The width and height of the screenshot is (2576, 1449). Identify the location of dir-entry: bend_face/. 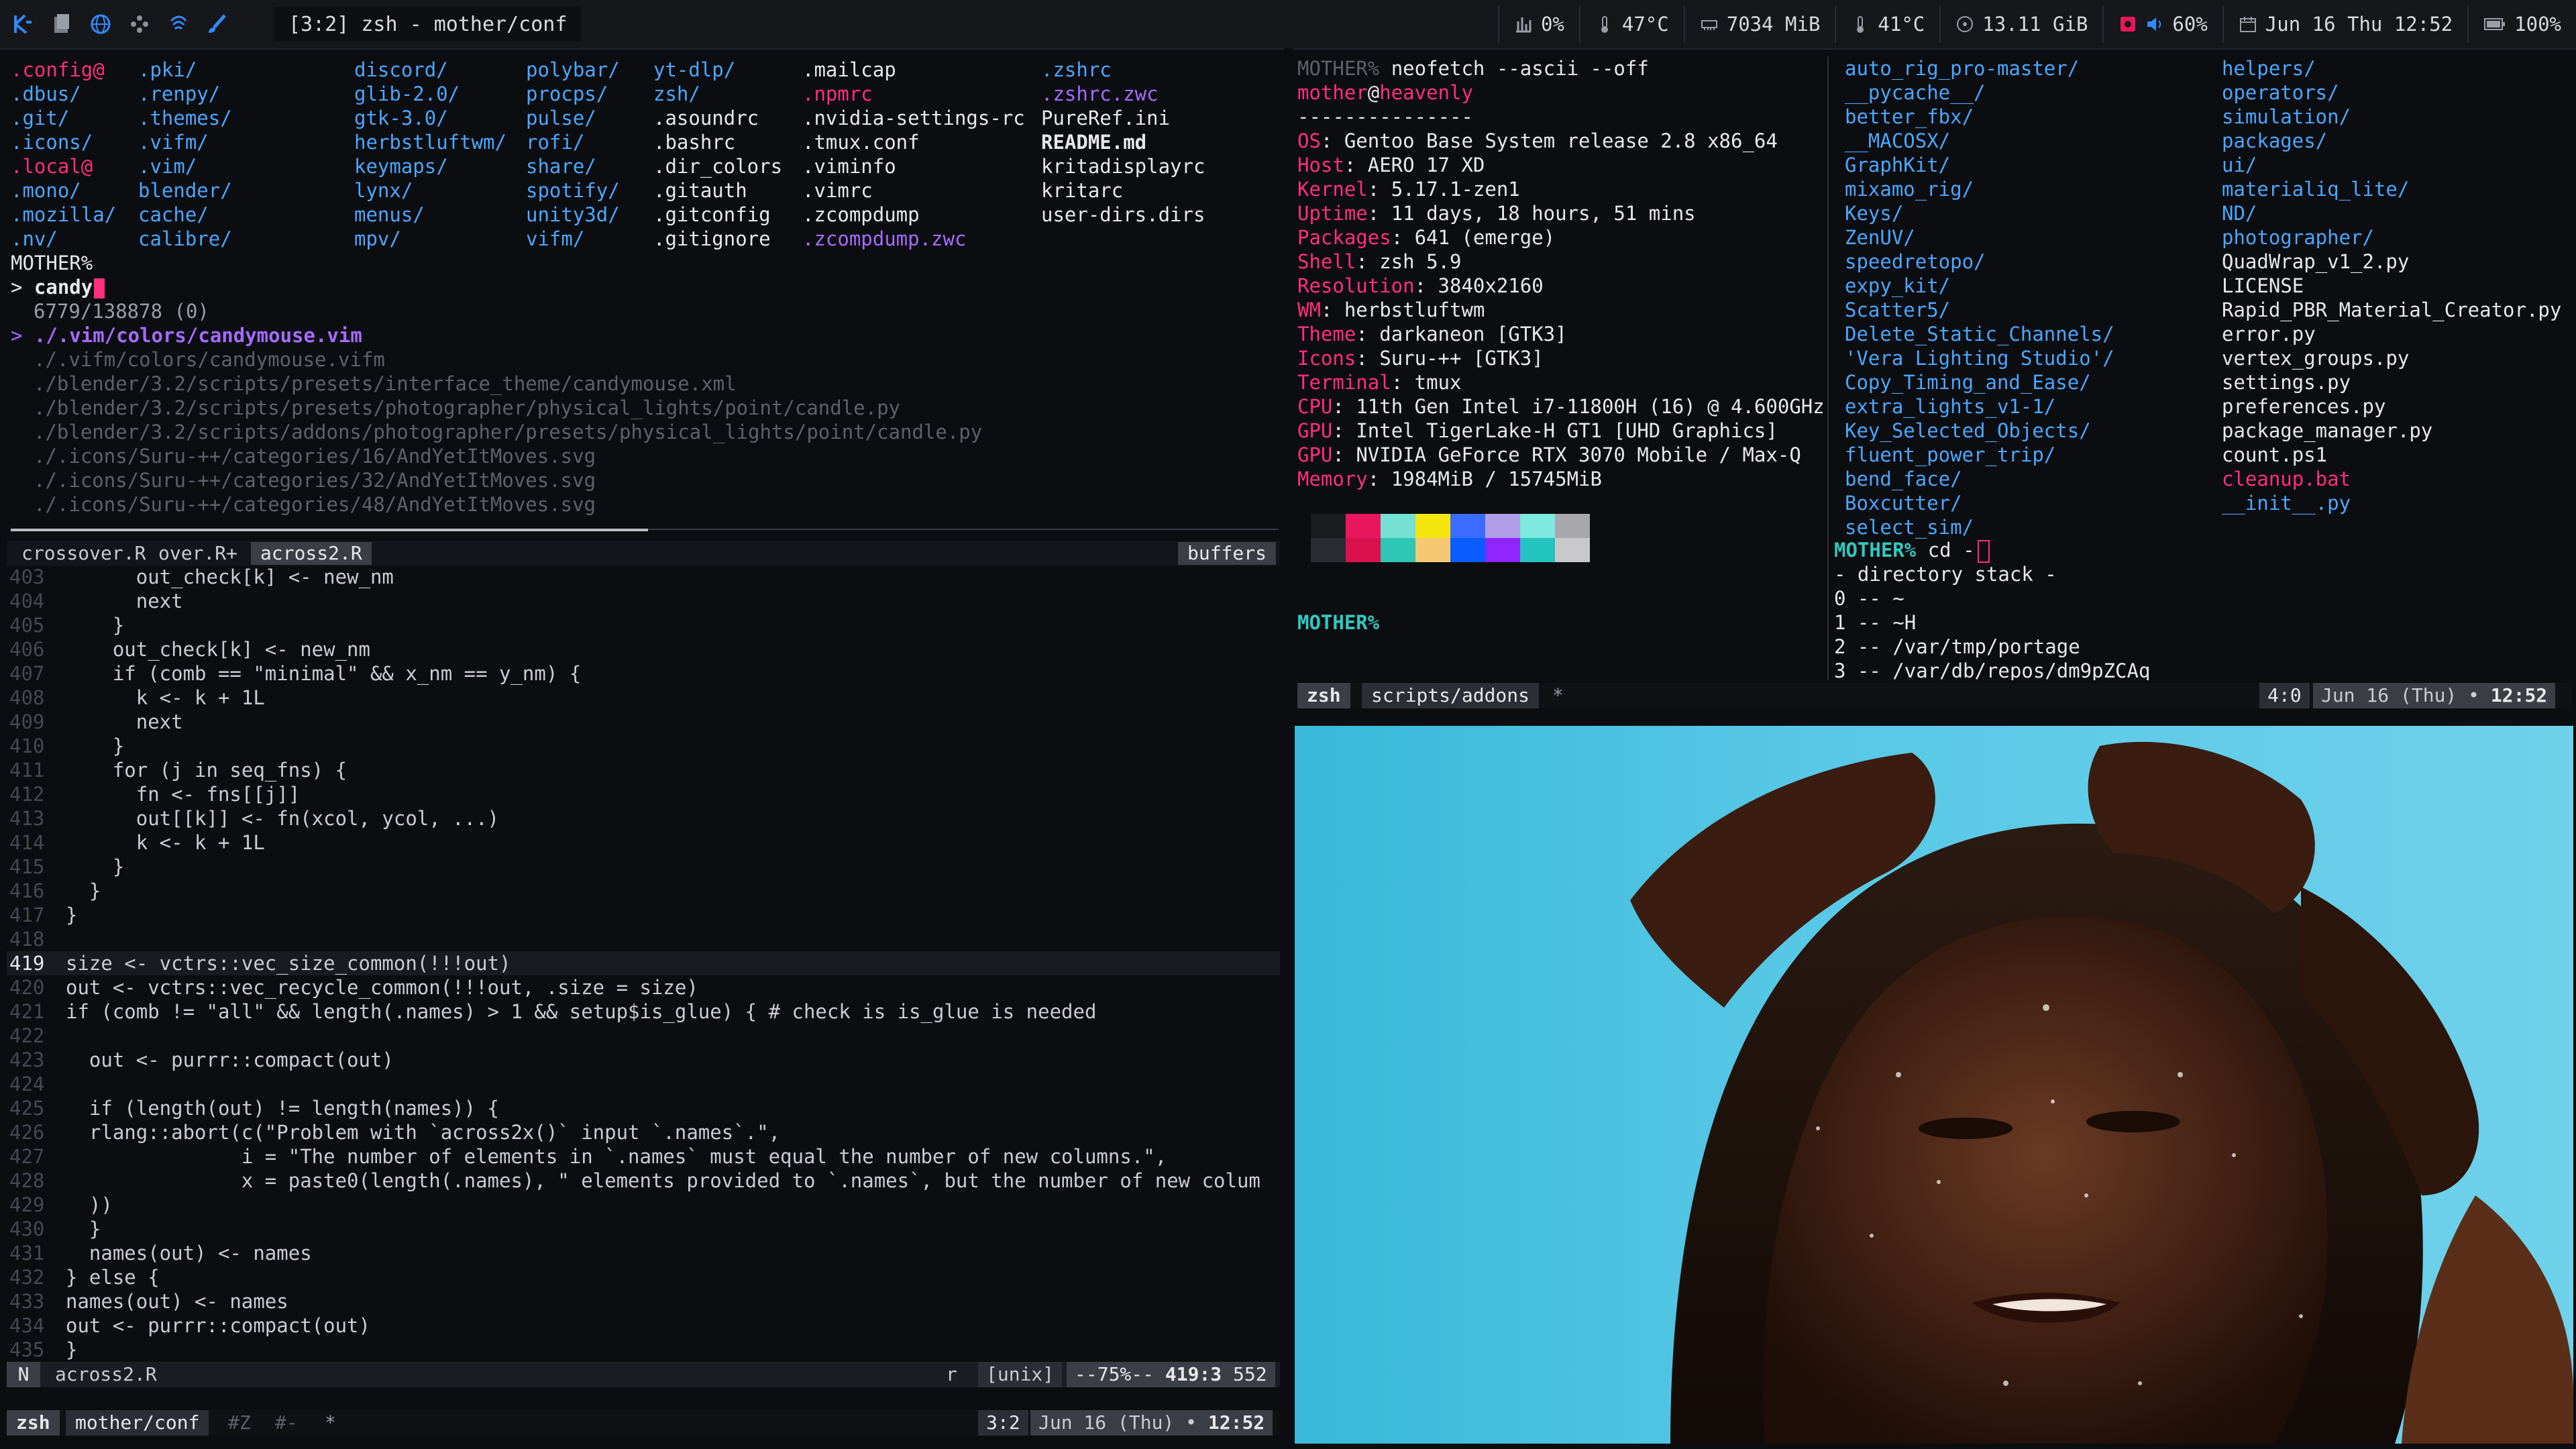
(1979, 479).